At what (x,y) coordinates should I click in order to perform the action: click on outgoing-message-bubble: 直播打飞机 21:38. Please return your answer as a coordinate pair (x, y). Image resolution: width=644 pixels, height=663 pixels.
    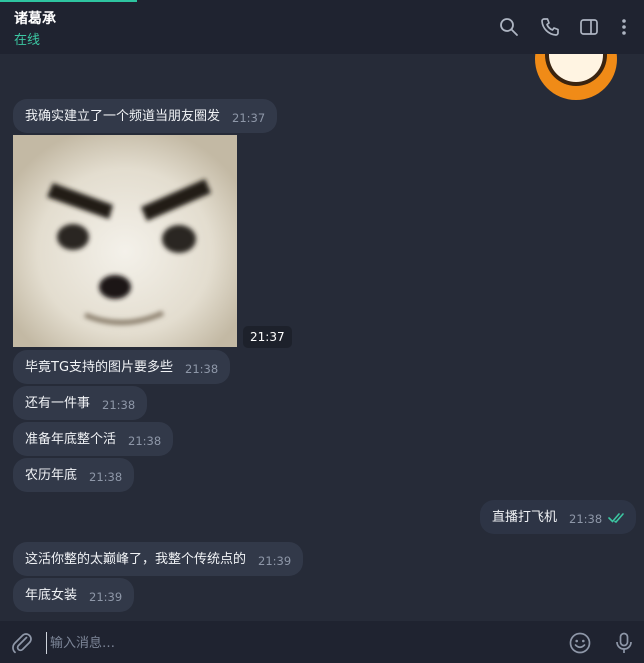
    Looking at the image, I should click on (558, 517).